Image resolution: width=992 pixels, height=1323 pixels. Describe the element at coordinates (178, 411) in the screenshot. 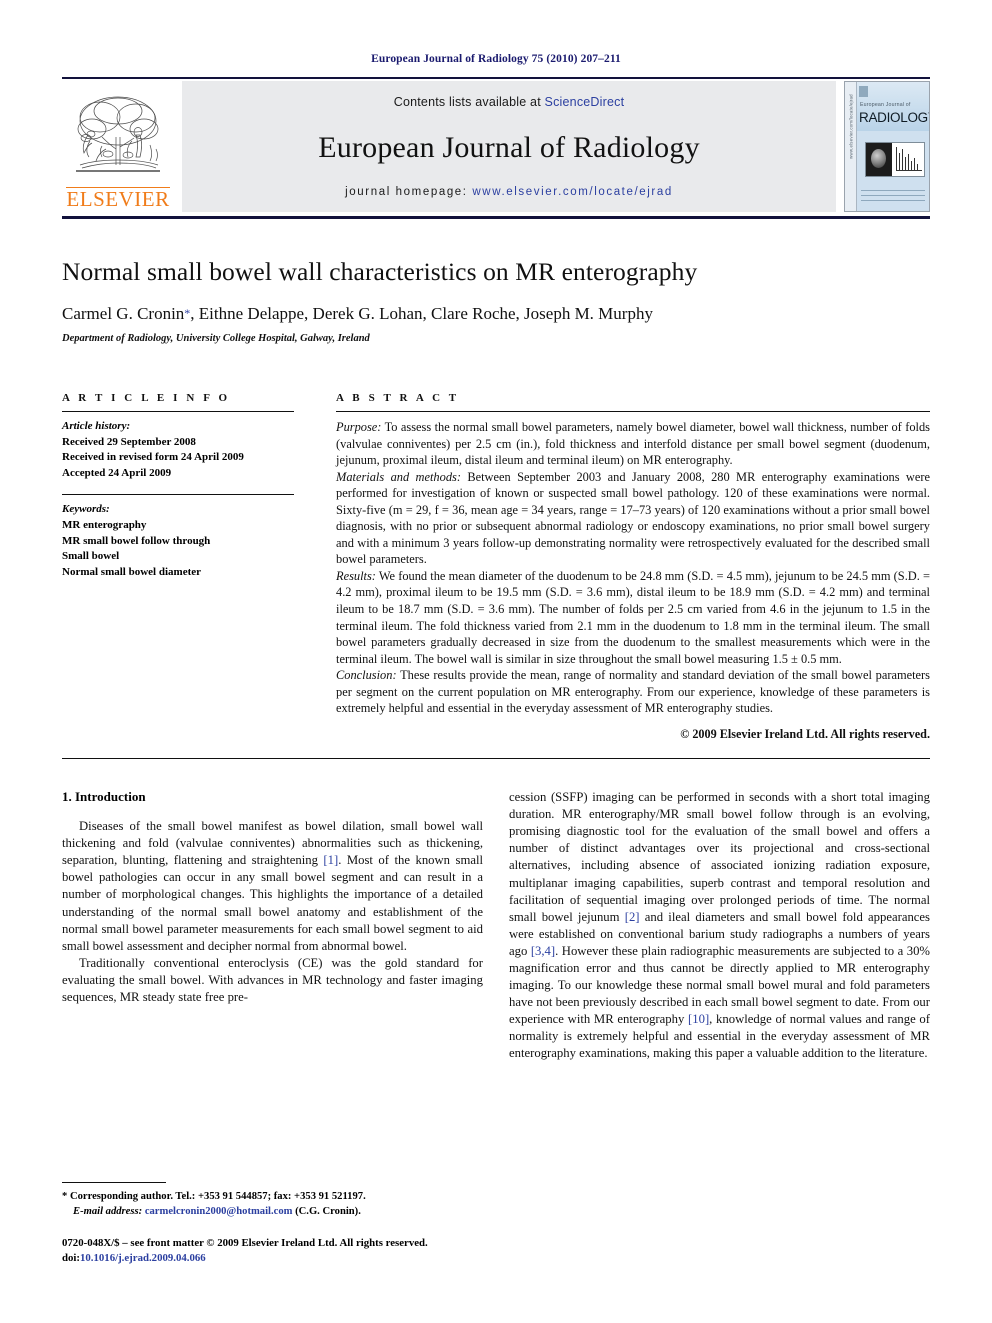

I see `article-info-rule` at that location.